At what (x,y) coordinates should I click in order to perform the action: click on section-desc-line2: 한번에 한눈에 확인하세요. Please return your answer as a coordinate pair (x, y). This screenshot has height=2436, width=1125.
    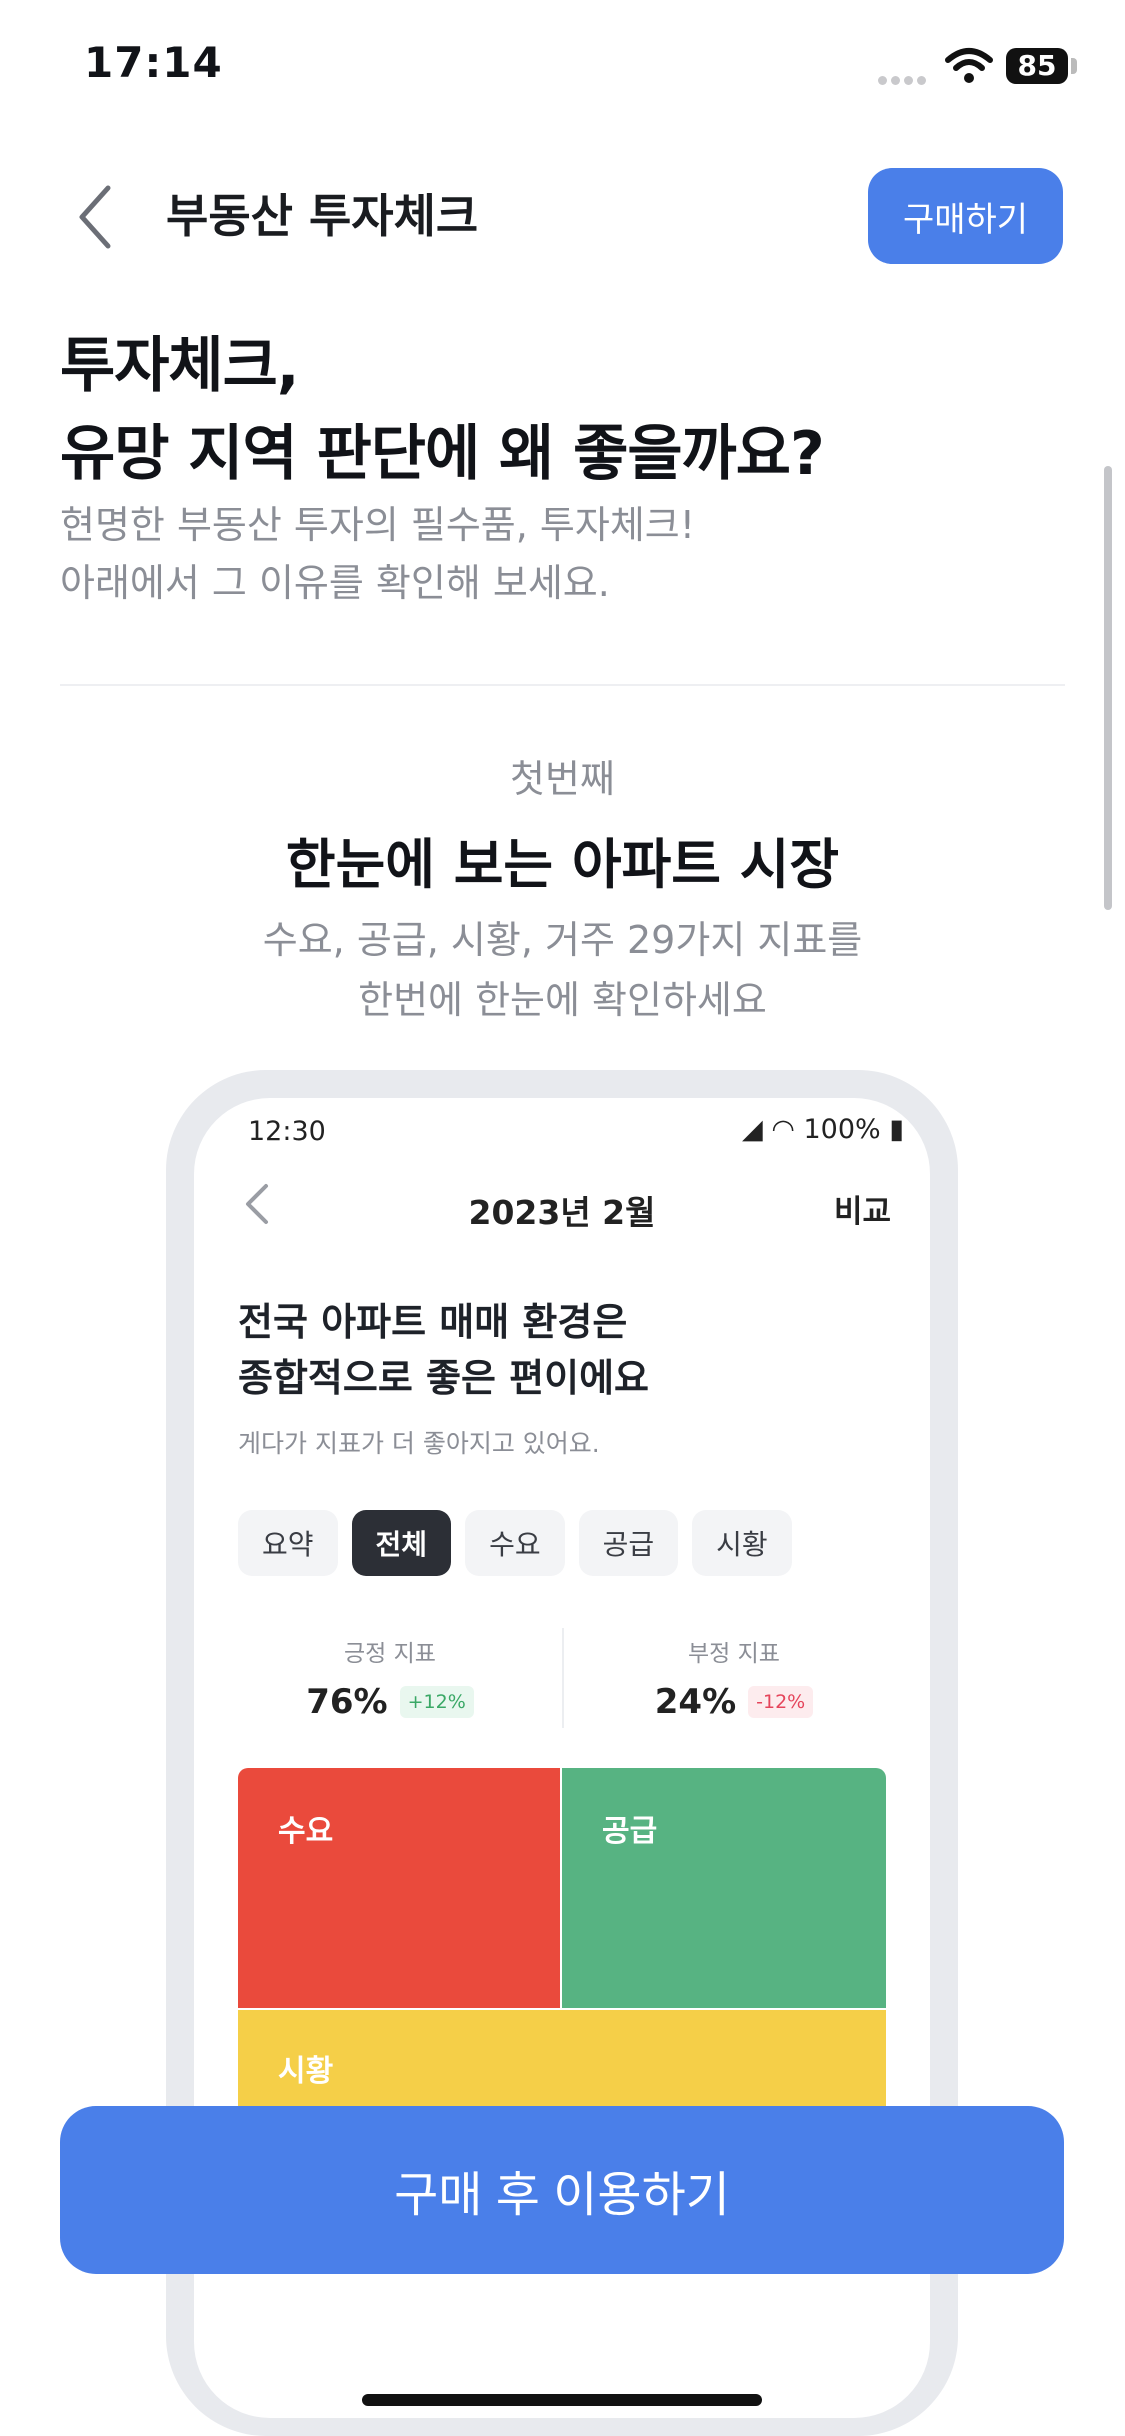
    Looking at the image, I should click on (562, 1000).